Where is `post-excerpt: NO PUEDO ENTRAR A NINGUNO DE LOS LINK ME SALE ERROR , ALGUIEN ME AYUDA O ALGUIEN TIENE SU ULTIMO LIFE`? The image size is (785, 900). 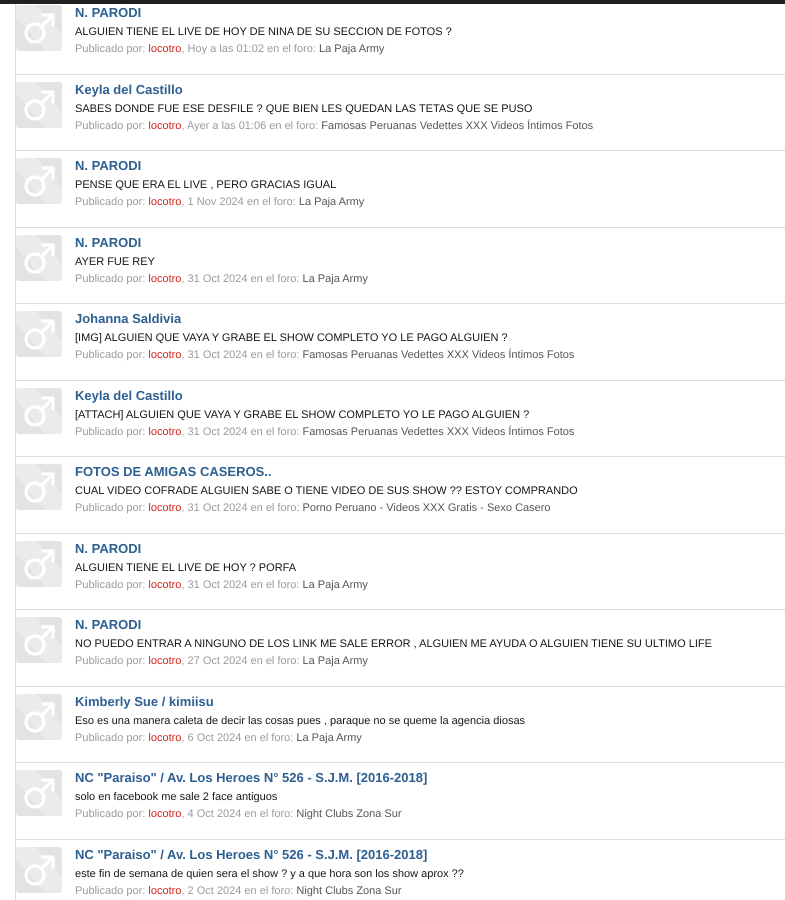
post-excerpt: NO PUEDO ENTRAR A NINGUNO DE LOS LINK ME SALE ERROR , ALGUIEN ME AYUDA O ALGUIEN TIENE SU ULTIMO LIFE is located at coordinates (393, 644).